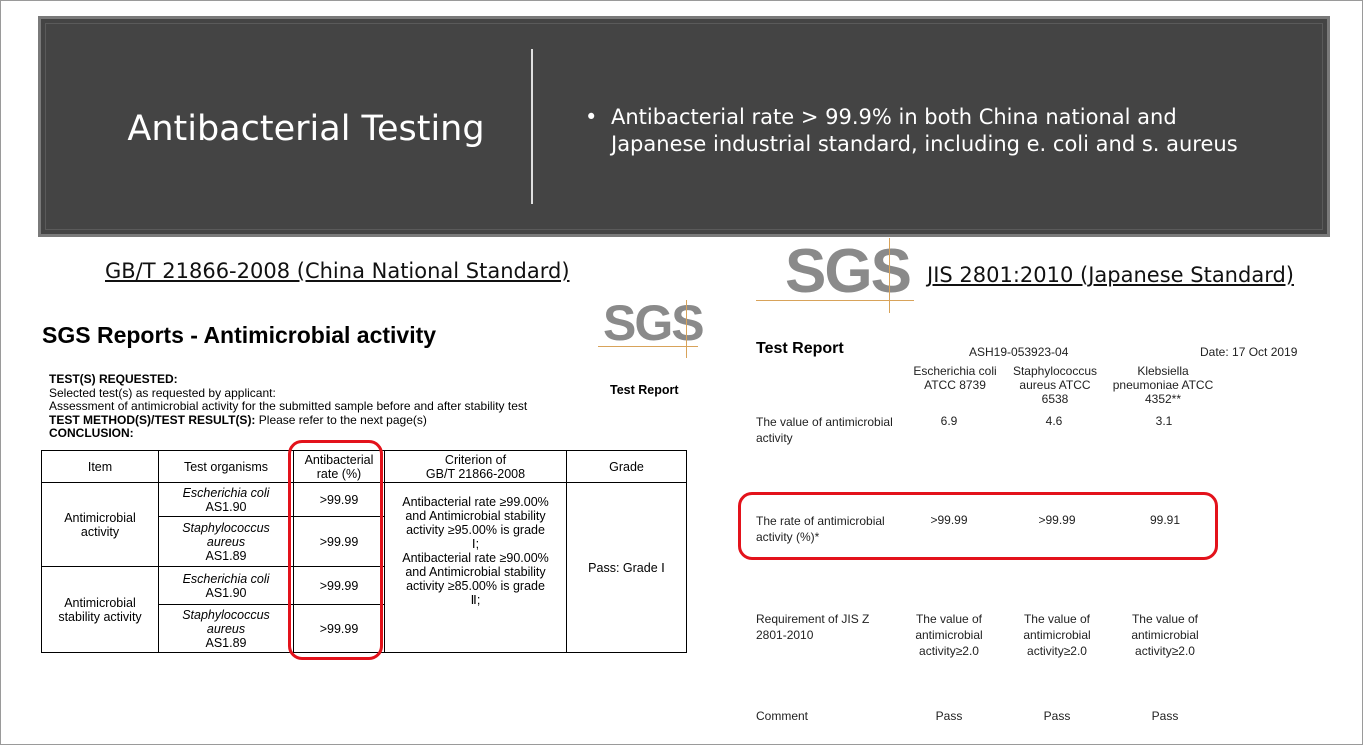 This screenshot has height=745, width=1363. What do you see at coordinates (648, 346) in the screenshot?
I see `sgs-logo-left-rule-h` at bounding box center [648, 346].